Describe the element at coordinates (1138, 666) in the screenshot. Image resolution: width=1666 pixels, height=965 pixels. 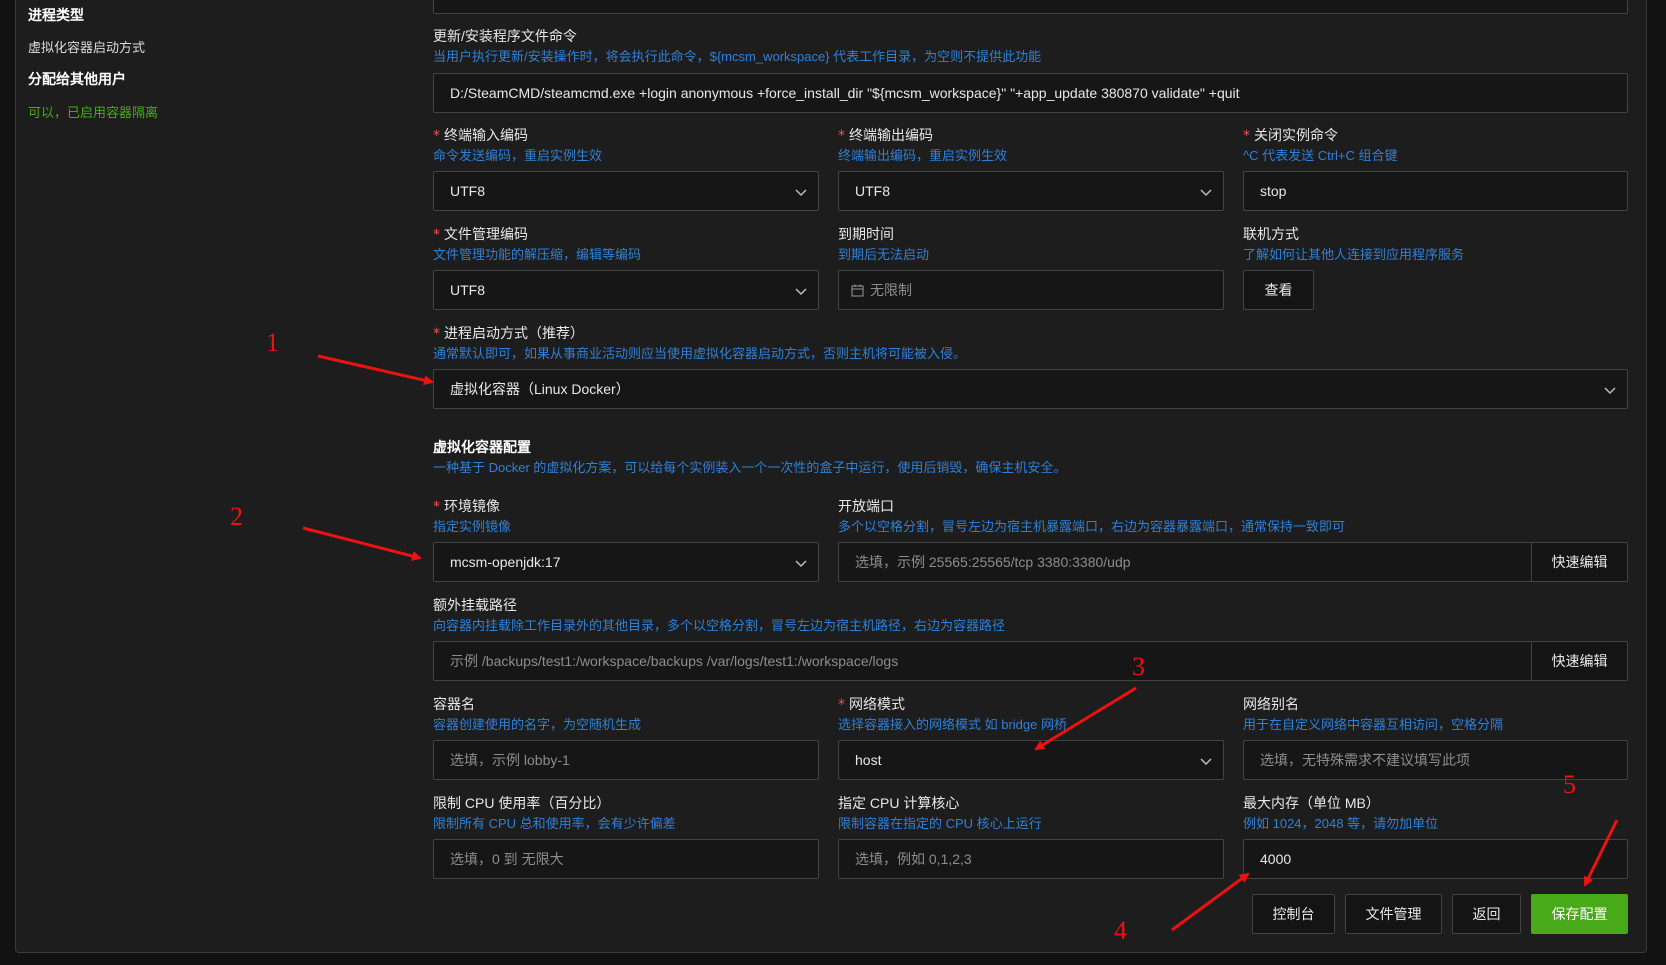
I see `annotation-3: 3` at that location.